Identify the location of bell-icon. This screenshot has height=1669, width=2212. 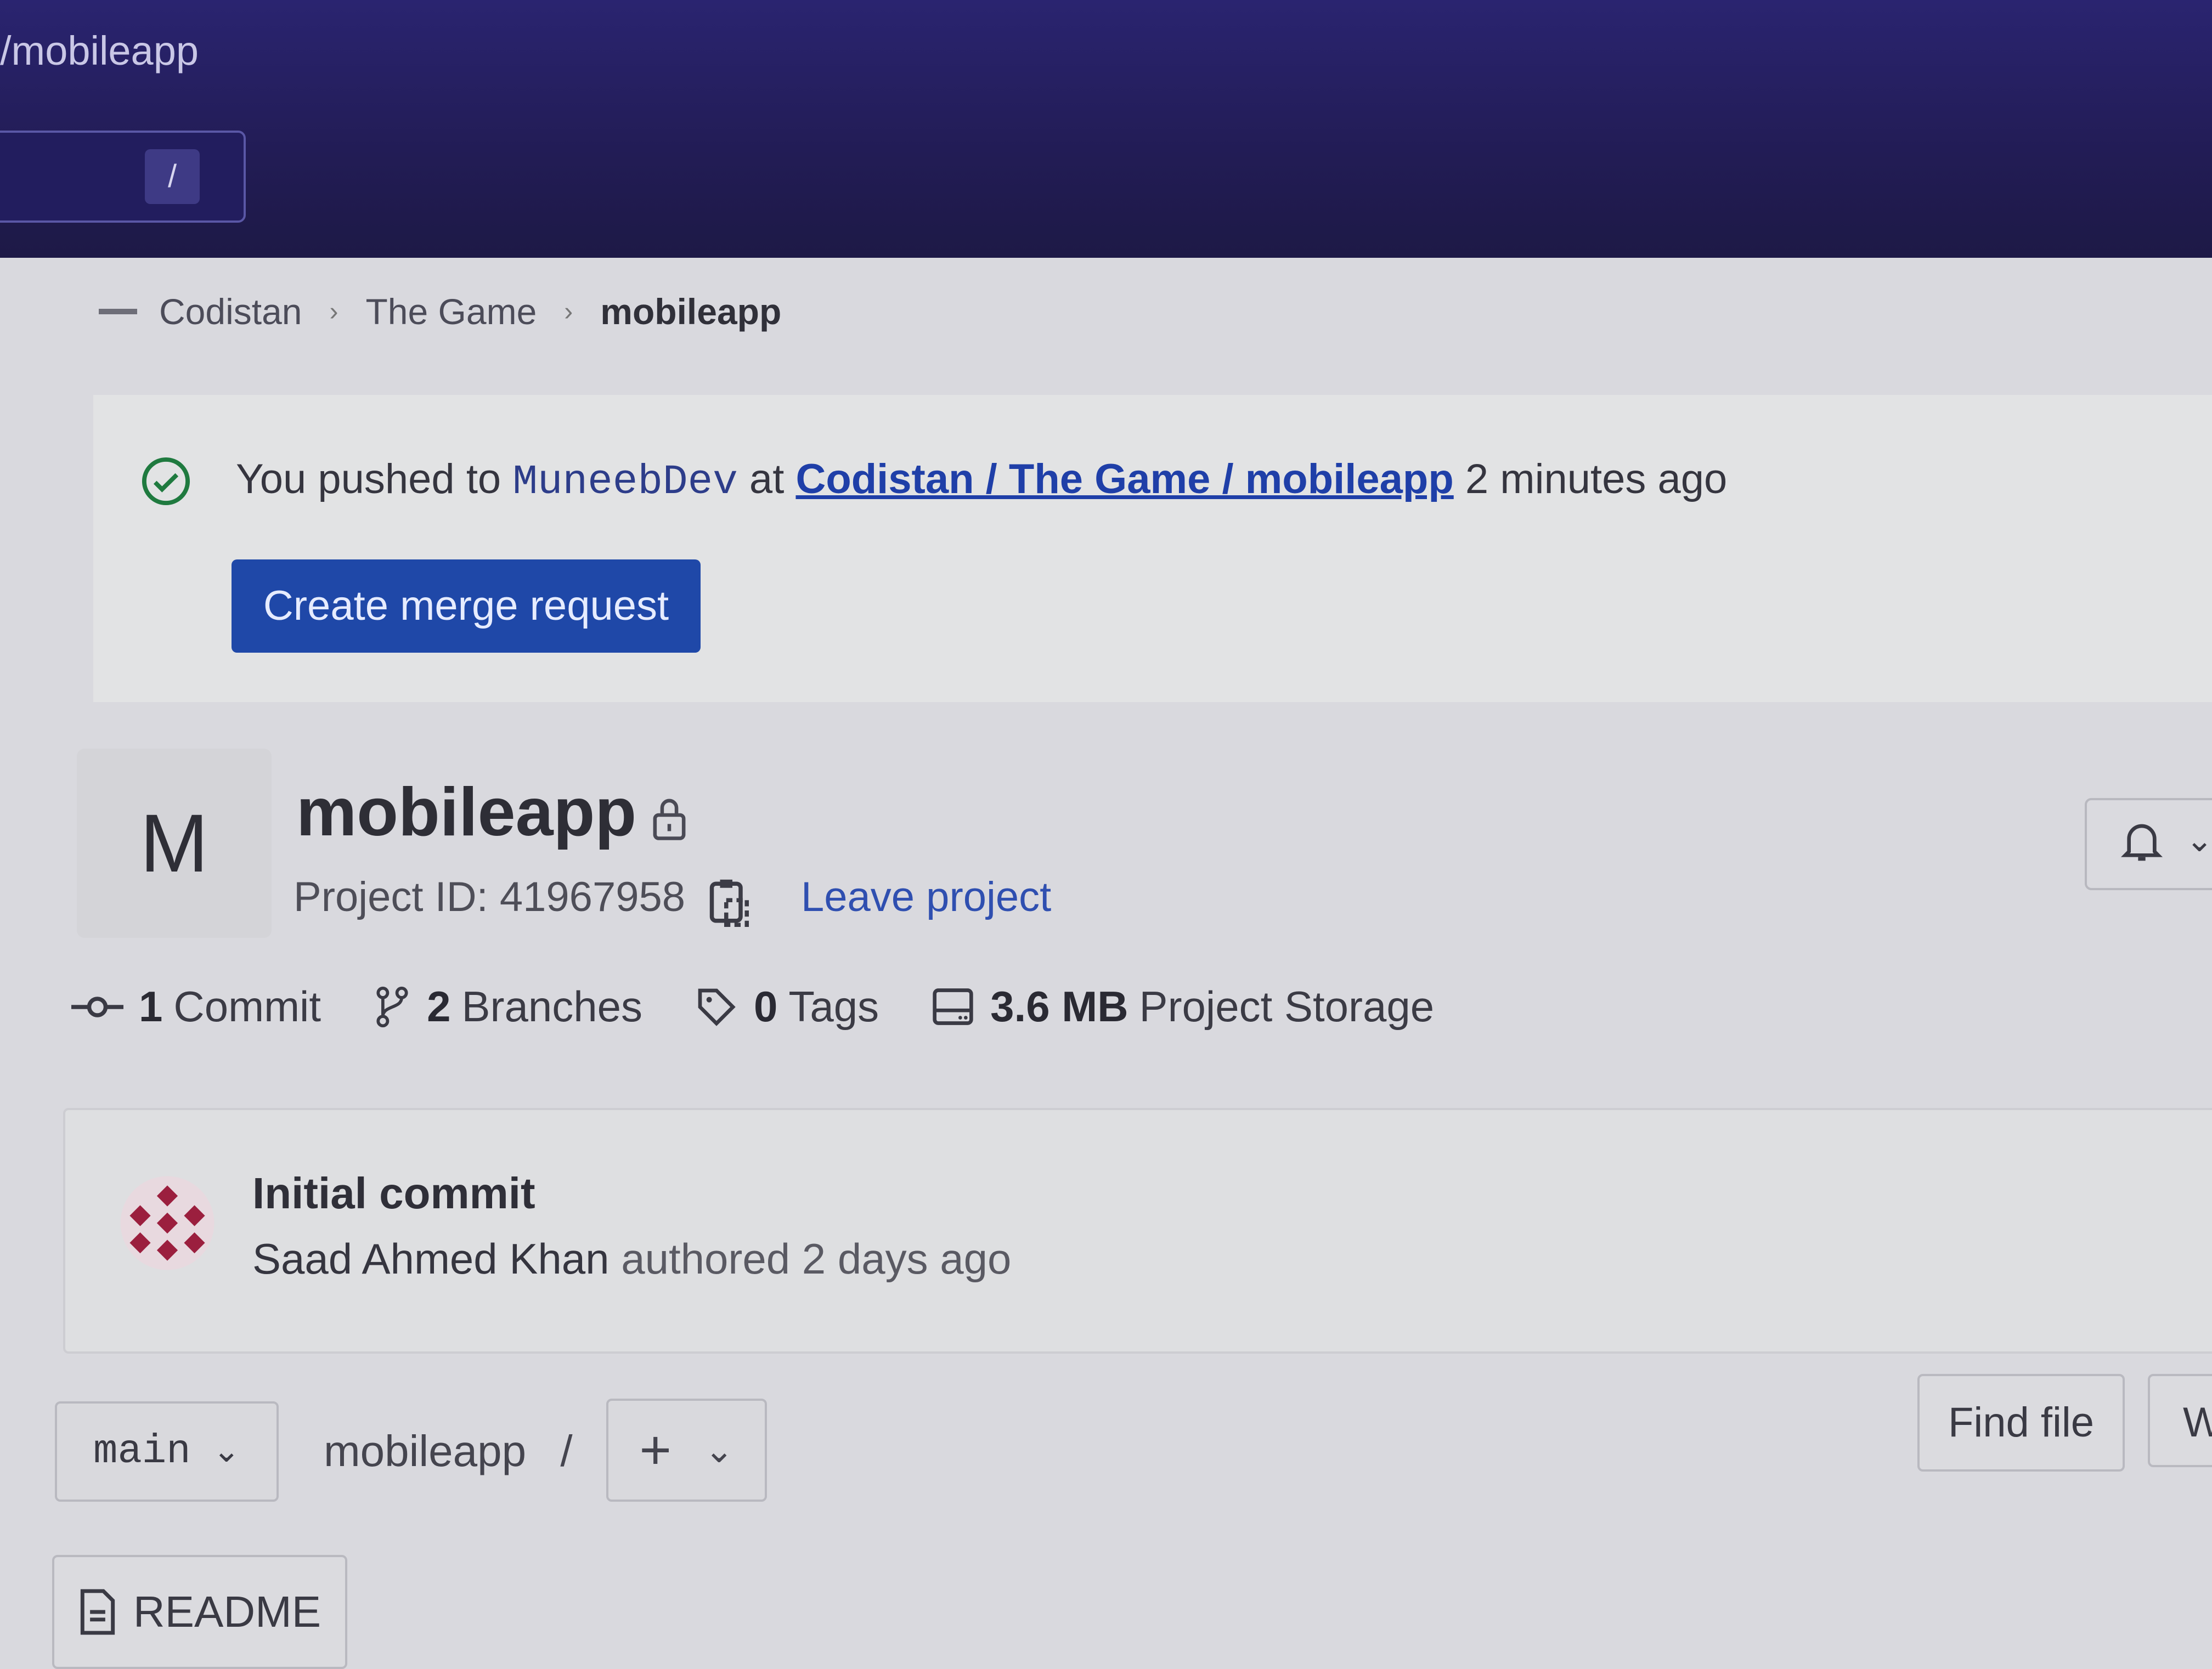
(2141, 843).